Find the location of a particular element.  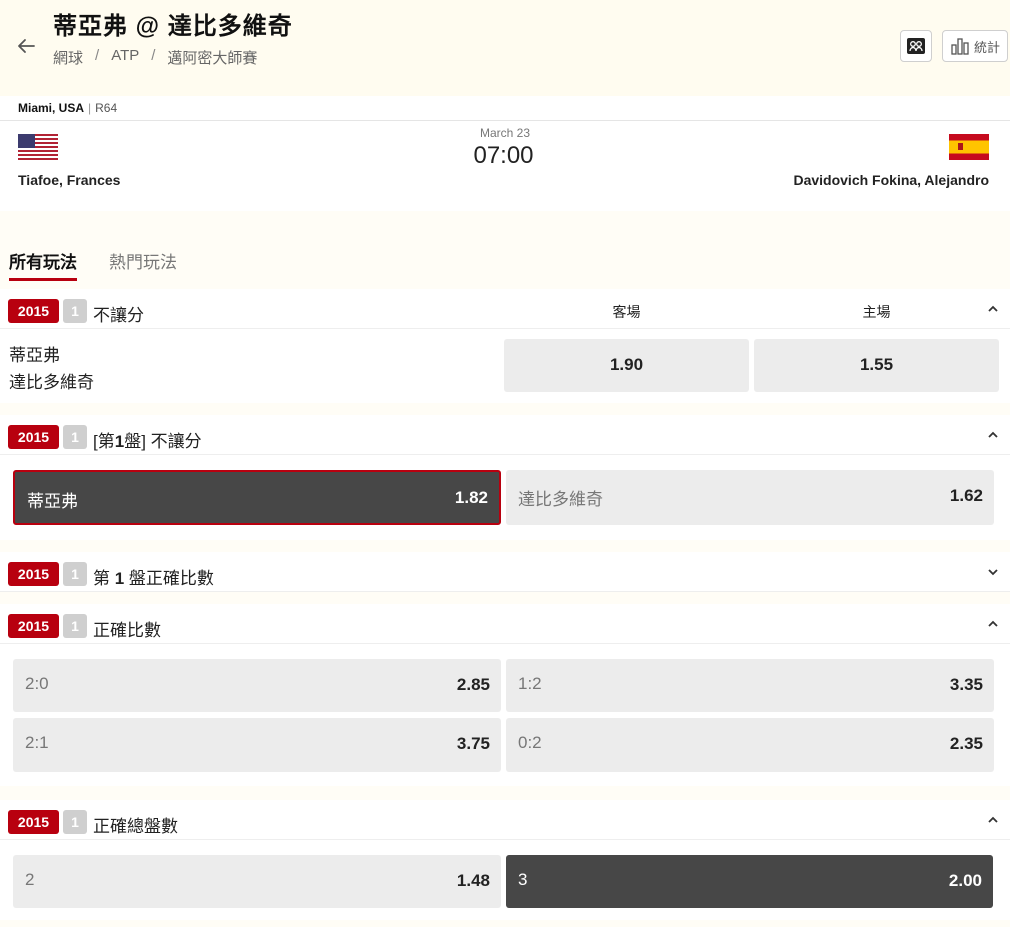

breadcrumb-atp: ATP is located at coordinates (125, 57).